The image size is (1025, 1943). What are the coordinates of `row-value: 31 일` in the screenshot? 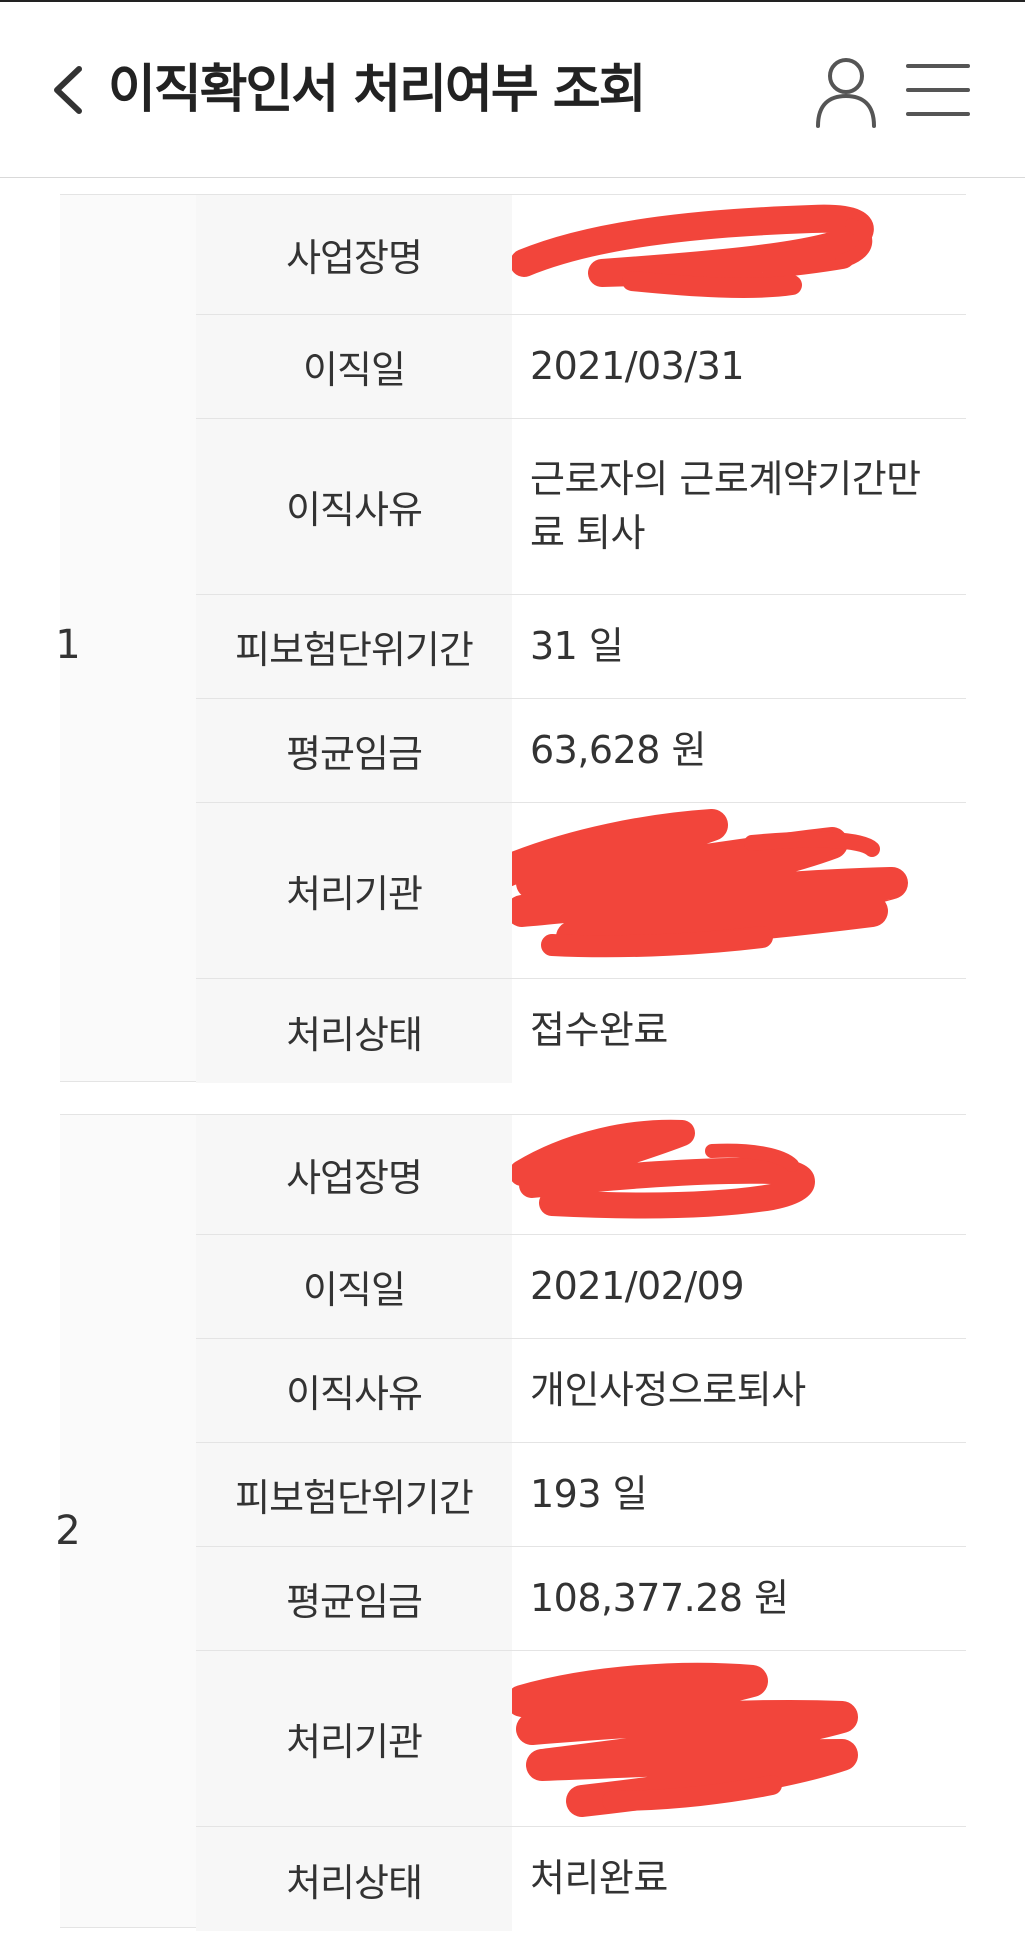 It's located at (739, 646).